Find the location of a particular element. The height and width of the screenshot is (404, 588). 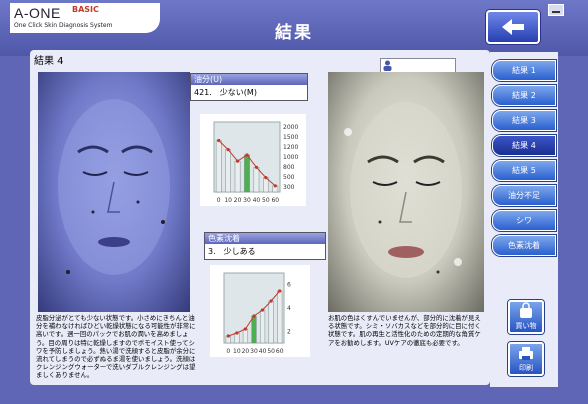

sidebar-item-1: 結果 1 is located at coordinates (524, 70).